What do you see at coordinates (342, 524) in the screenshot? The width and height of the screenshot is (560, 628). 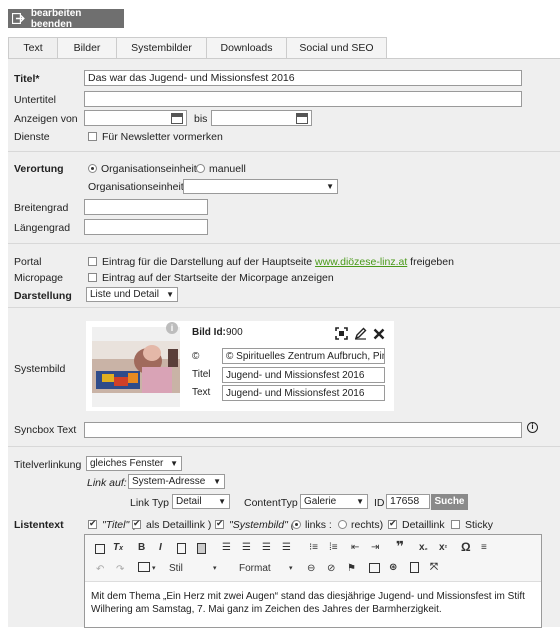 I see `radio-rechts-button` at bounding box center [342, 524].